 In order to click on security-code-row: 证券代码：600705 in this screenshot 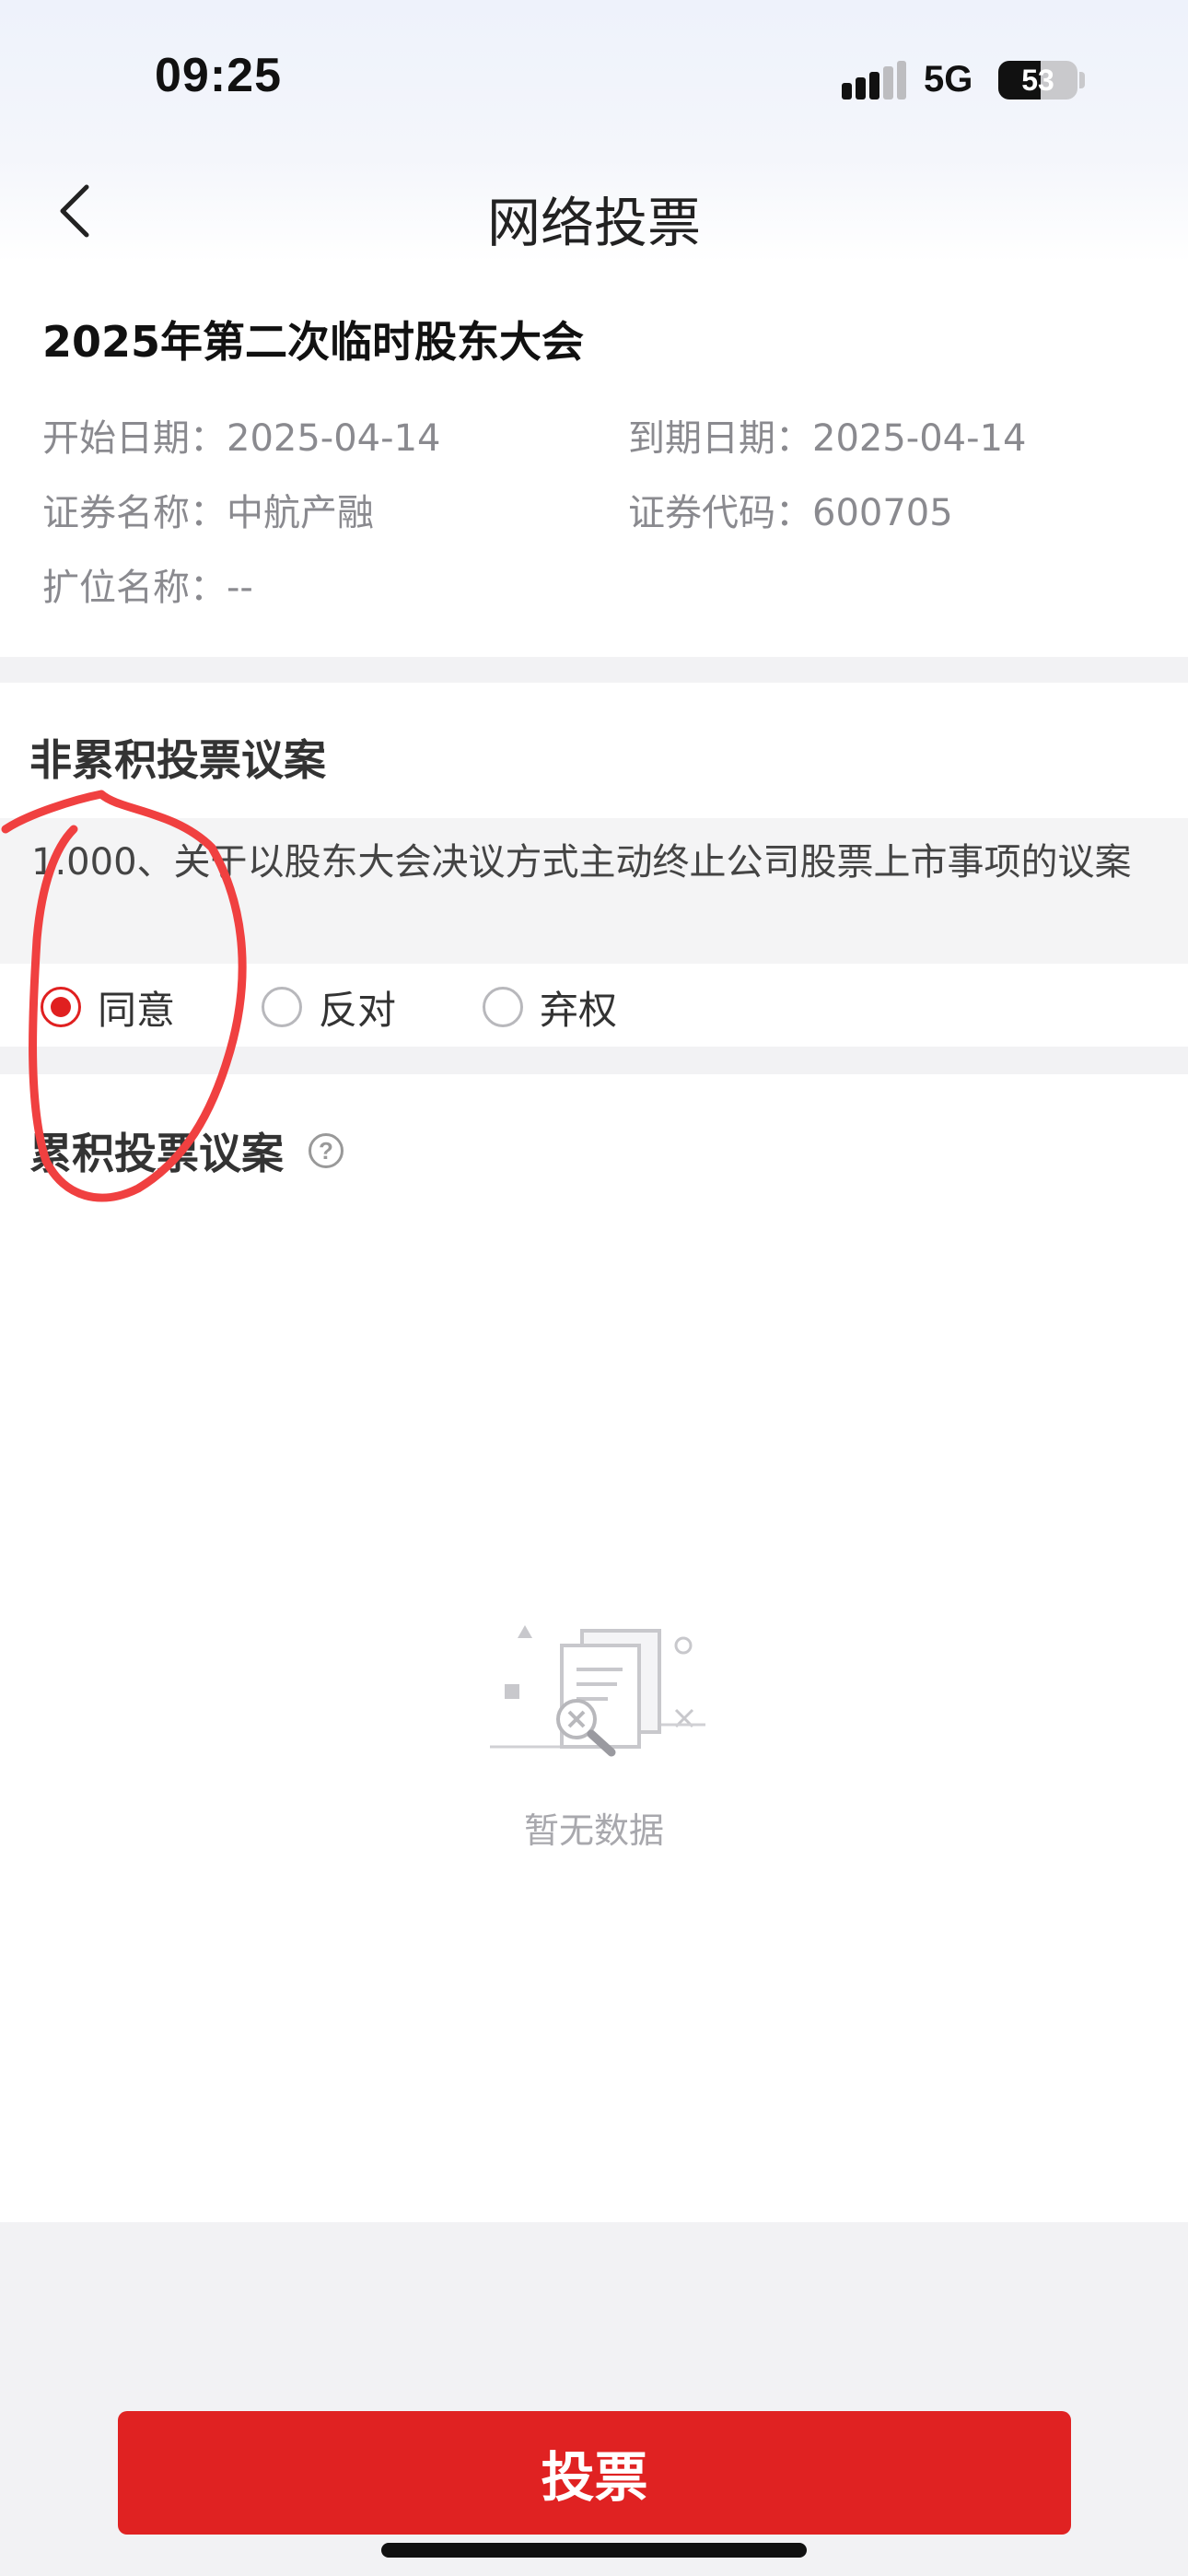, I will do `click(790, 509)`.